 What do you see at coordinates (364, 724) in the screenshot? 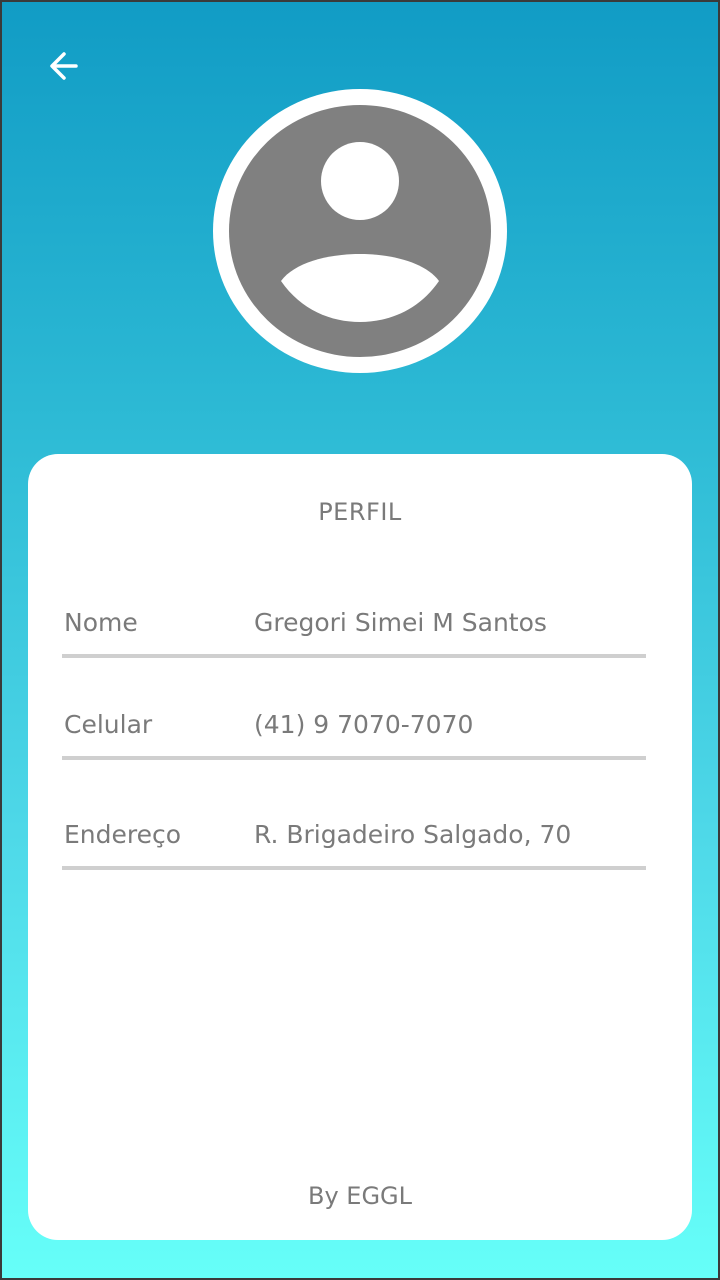
I see `phone-value: (41) 9 7070-7070` at bounding box center [364, 724].